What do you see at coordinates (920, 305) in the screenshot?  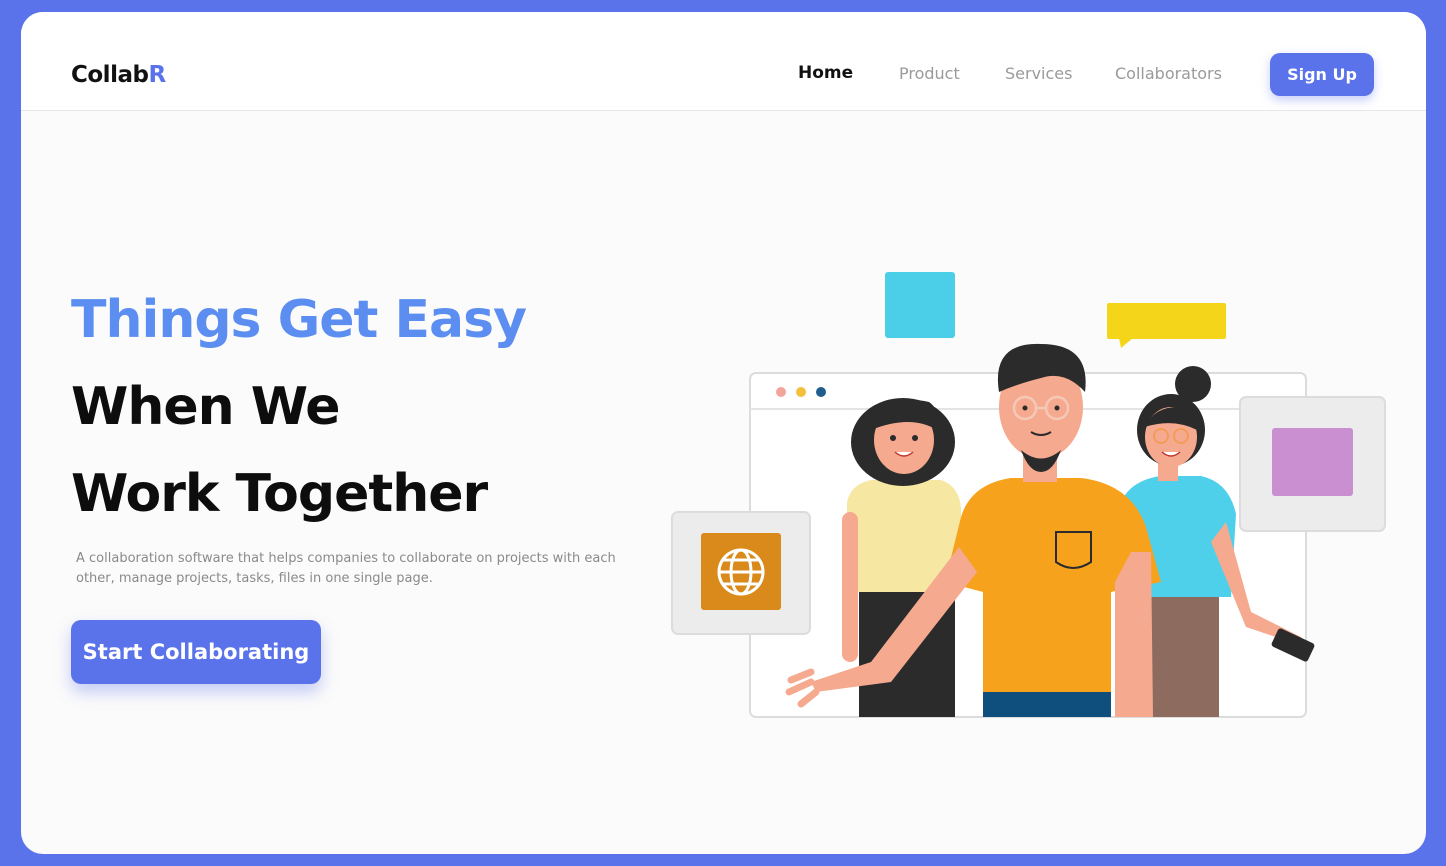 I see `cyan-square-shape` at bounding box center [920, 305].